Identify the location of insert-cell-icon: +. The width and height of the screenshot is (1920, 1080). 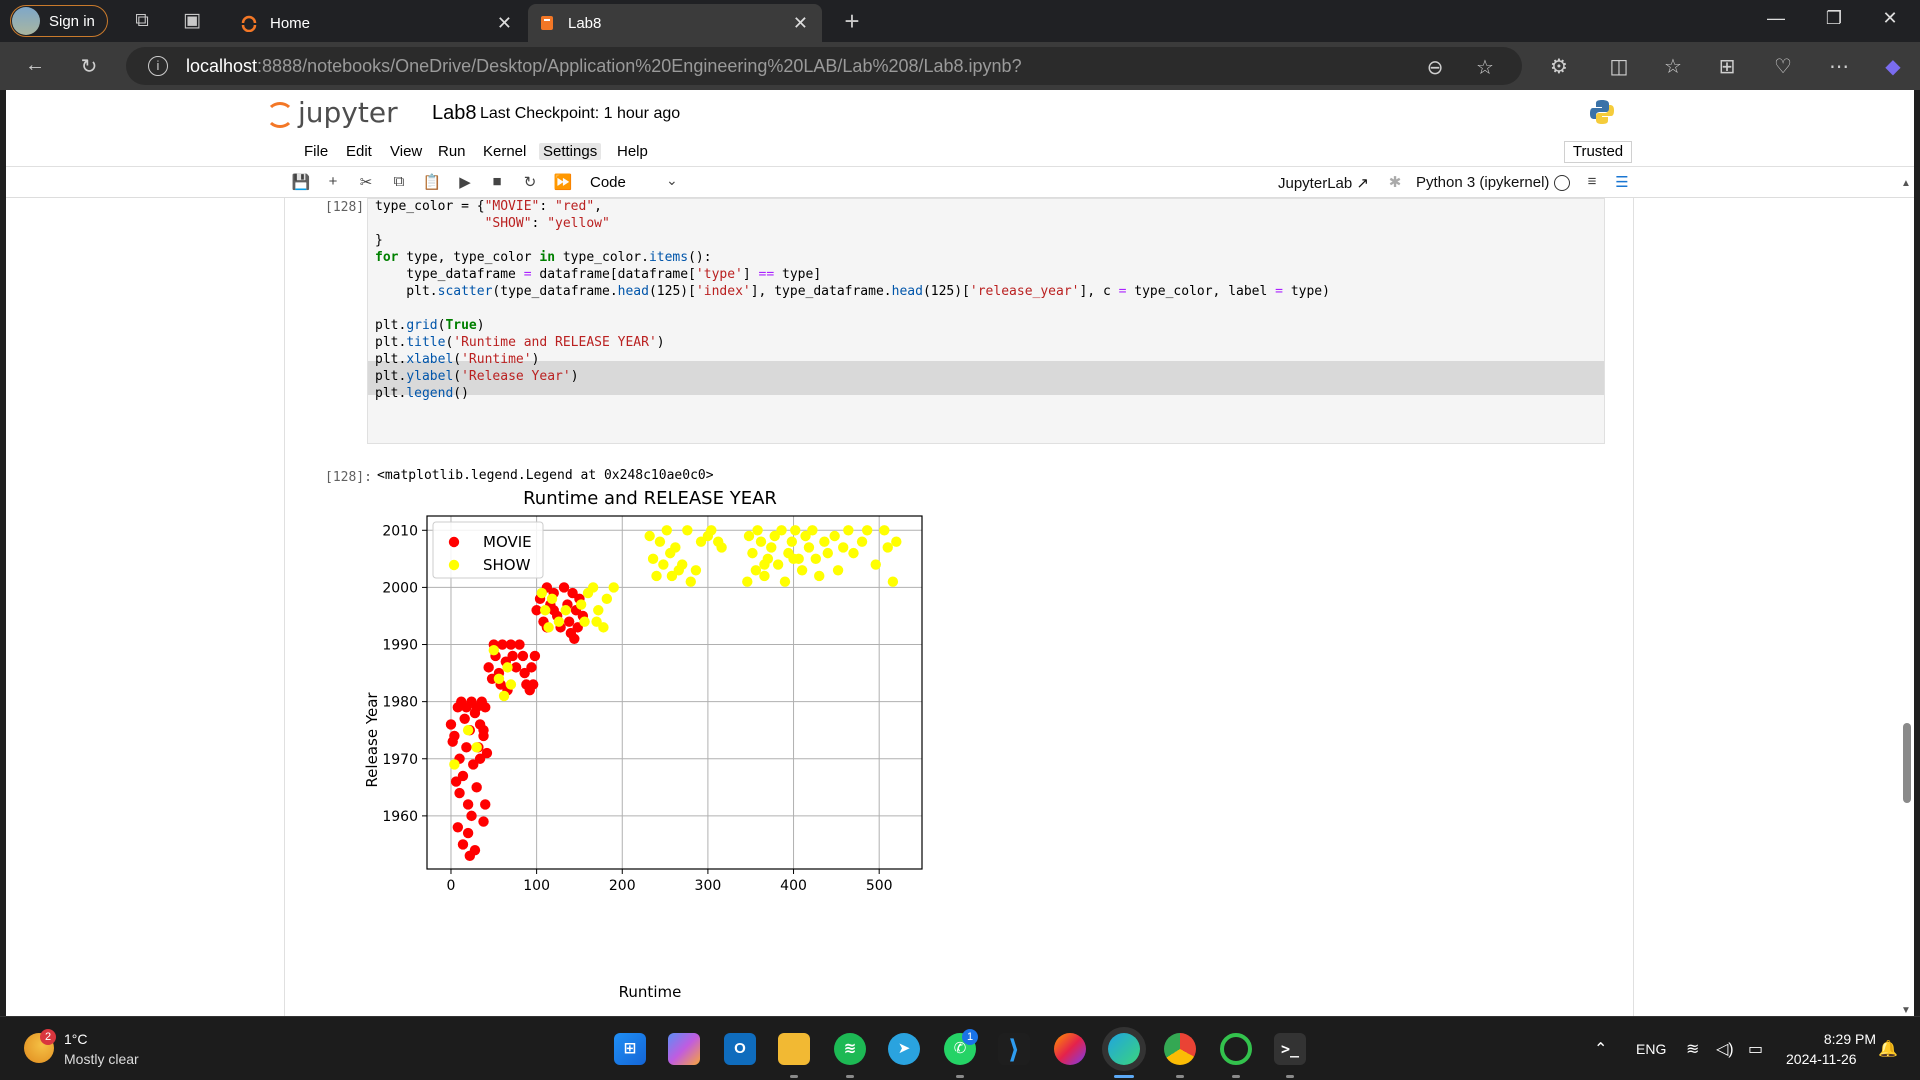
(333, 181).